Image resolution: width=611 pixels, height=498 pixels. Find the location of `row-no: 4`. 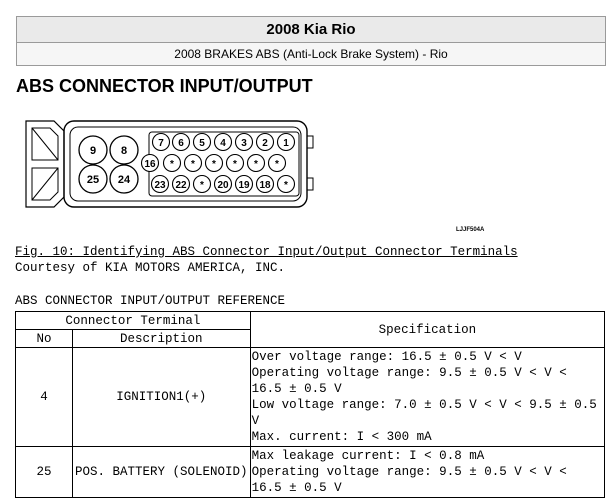

row-no: 4 is located at coordinates (44, 397).